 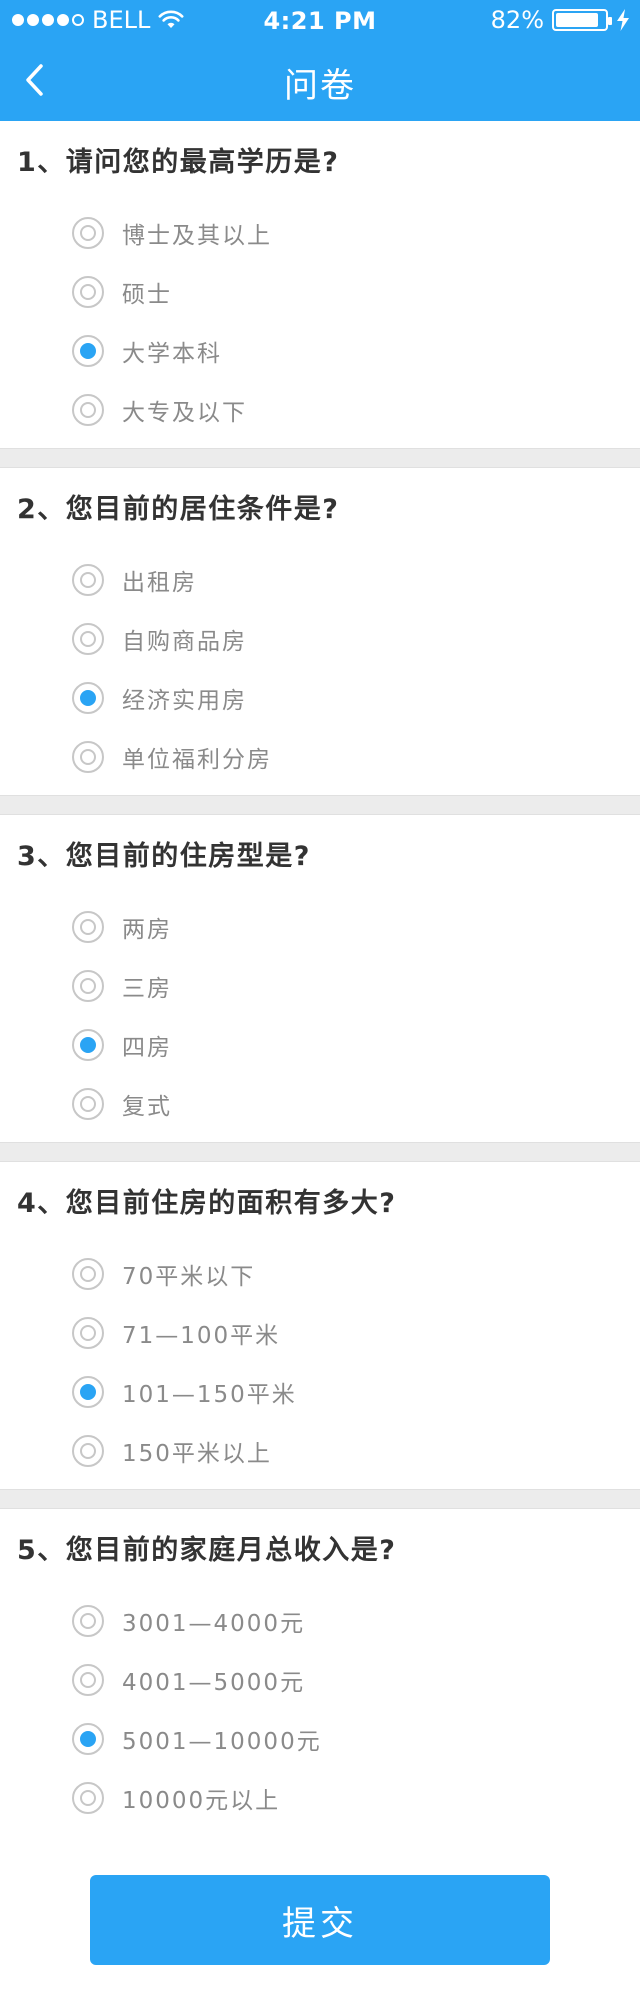 I want to click on radio-option: 3001—4000元, so click(x=320, y=1620).